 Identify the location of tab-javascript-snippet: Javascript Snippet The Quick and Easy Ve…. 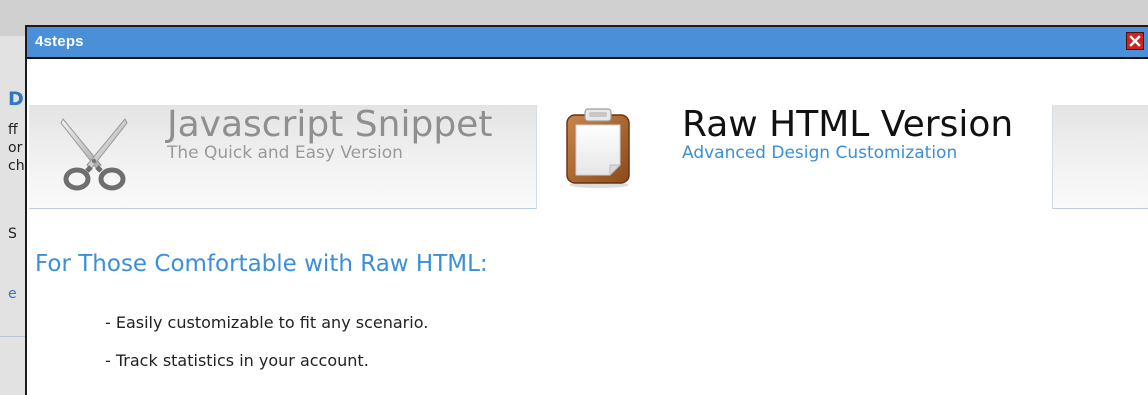
(282, 157).